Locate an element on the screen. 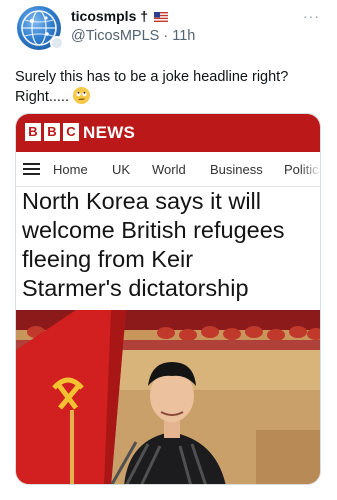 This screenshot has width=337, height=500. headline-line-3: fleeing from Keir is located at coordinates (108, 259).